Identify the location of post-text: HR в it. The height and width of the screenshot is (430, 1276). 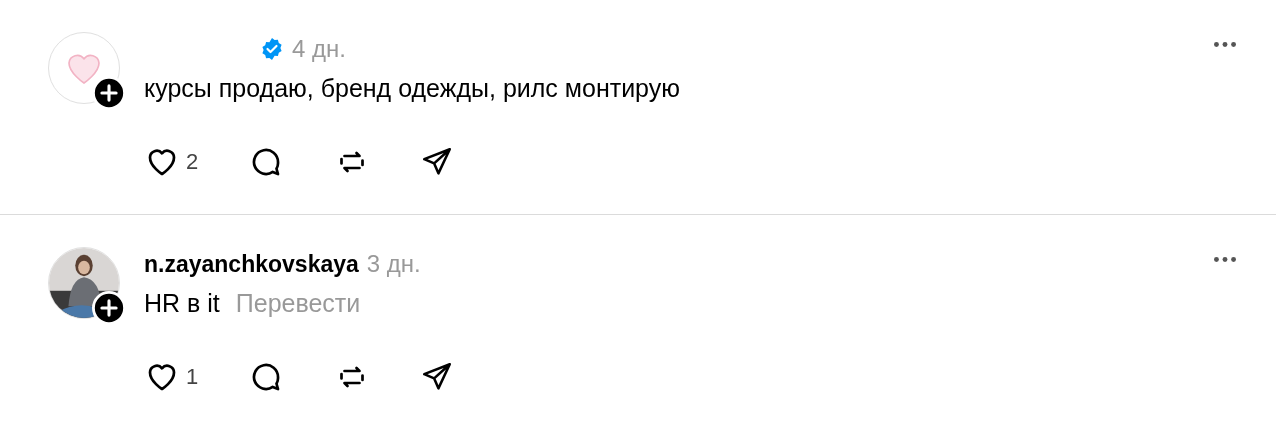
(182, 303).